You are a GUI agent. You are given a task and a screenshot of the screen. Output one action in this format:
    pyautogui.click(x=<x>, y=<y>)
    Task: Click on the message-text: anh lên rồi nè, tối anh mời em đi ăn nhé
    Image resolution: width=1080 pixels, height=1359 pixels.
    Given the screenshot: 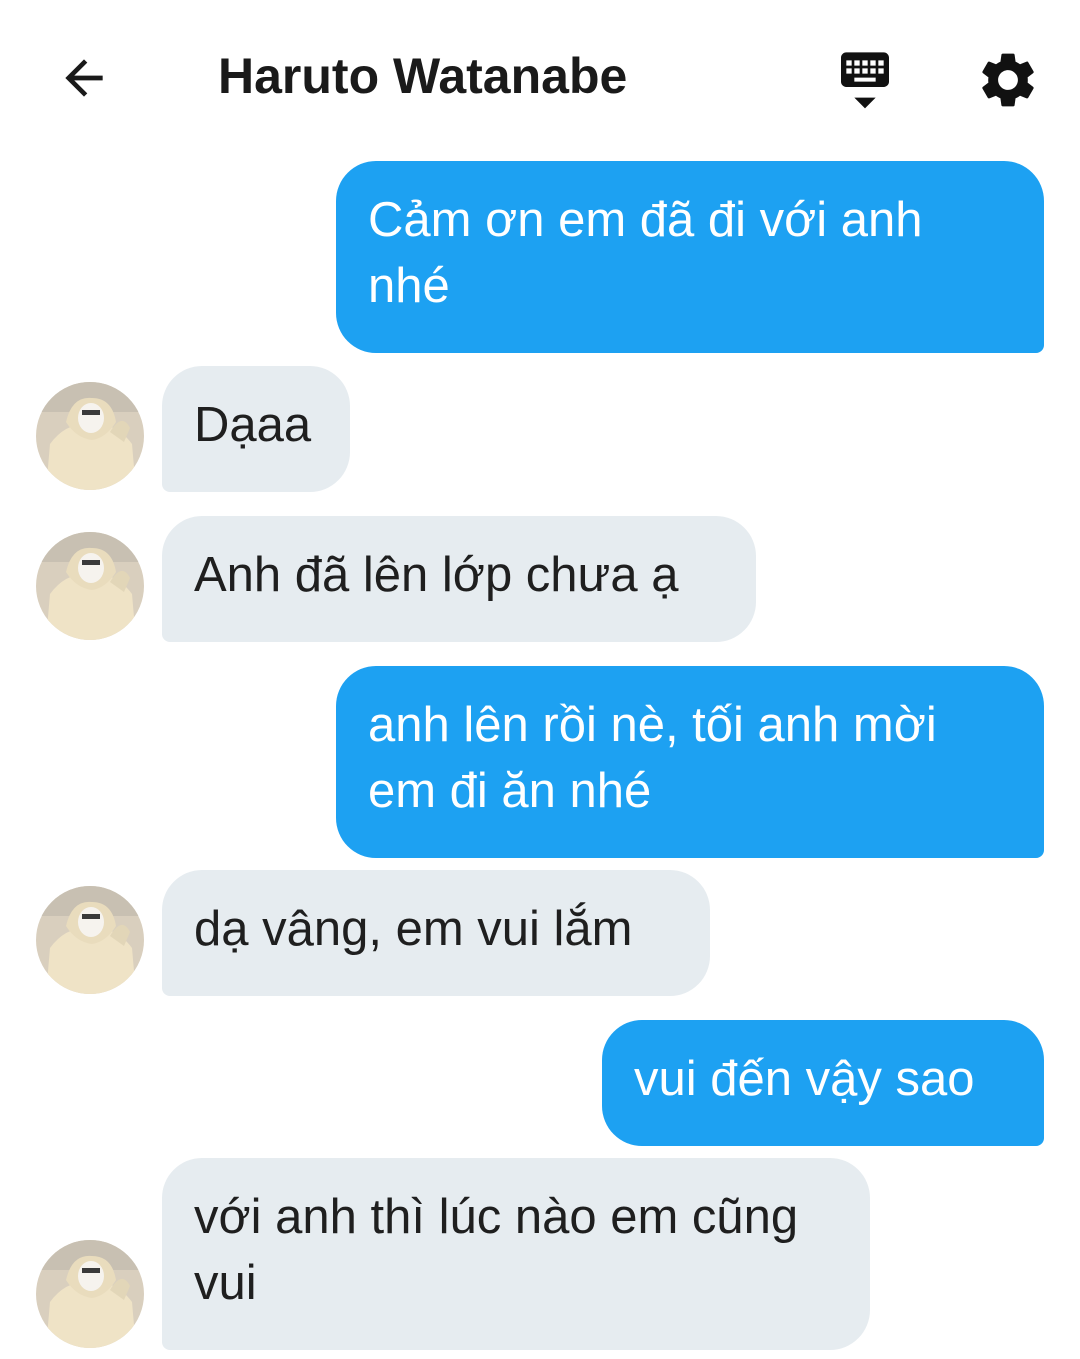 What is the action you would take?
    pyautogui.click(x=652, y=758)
    